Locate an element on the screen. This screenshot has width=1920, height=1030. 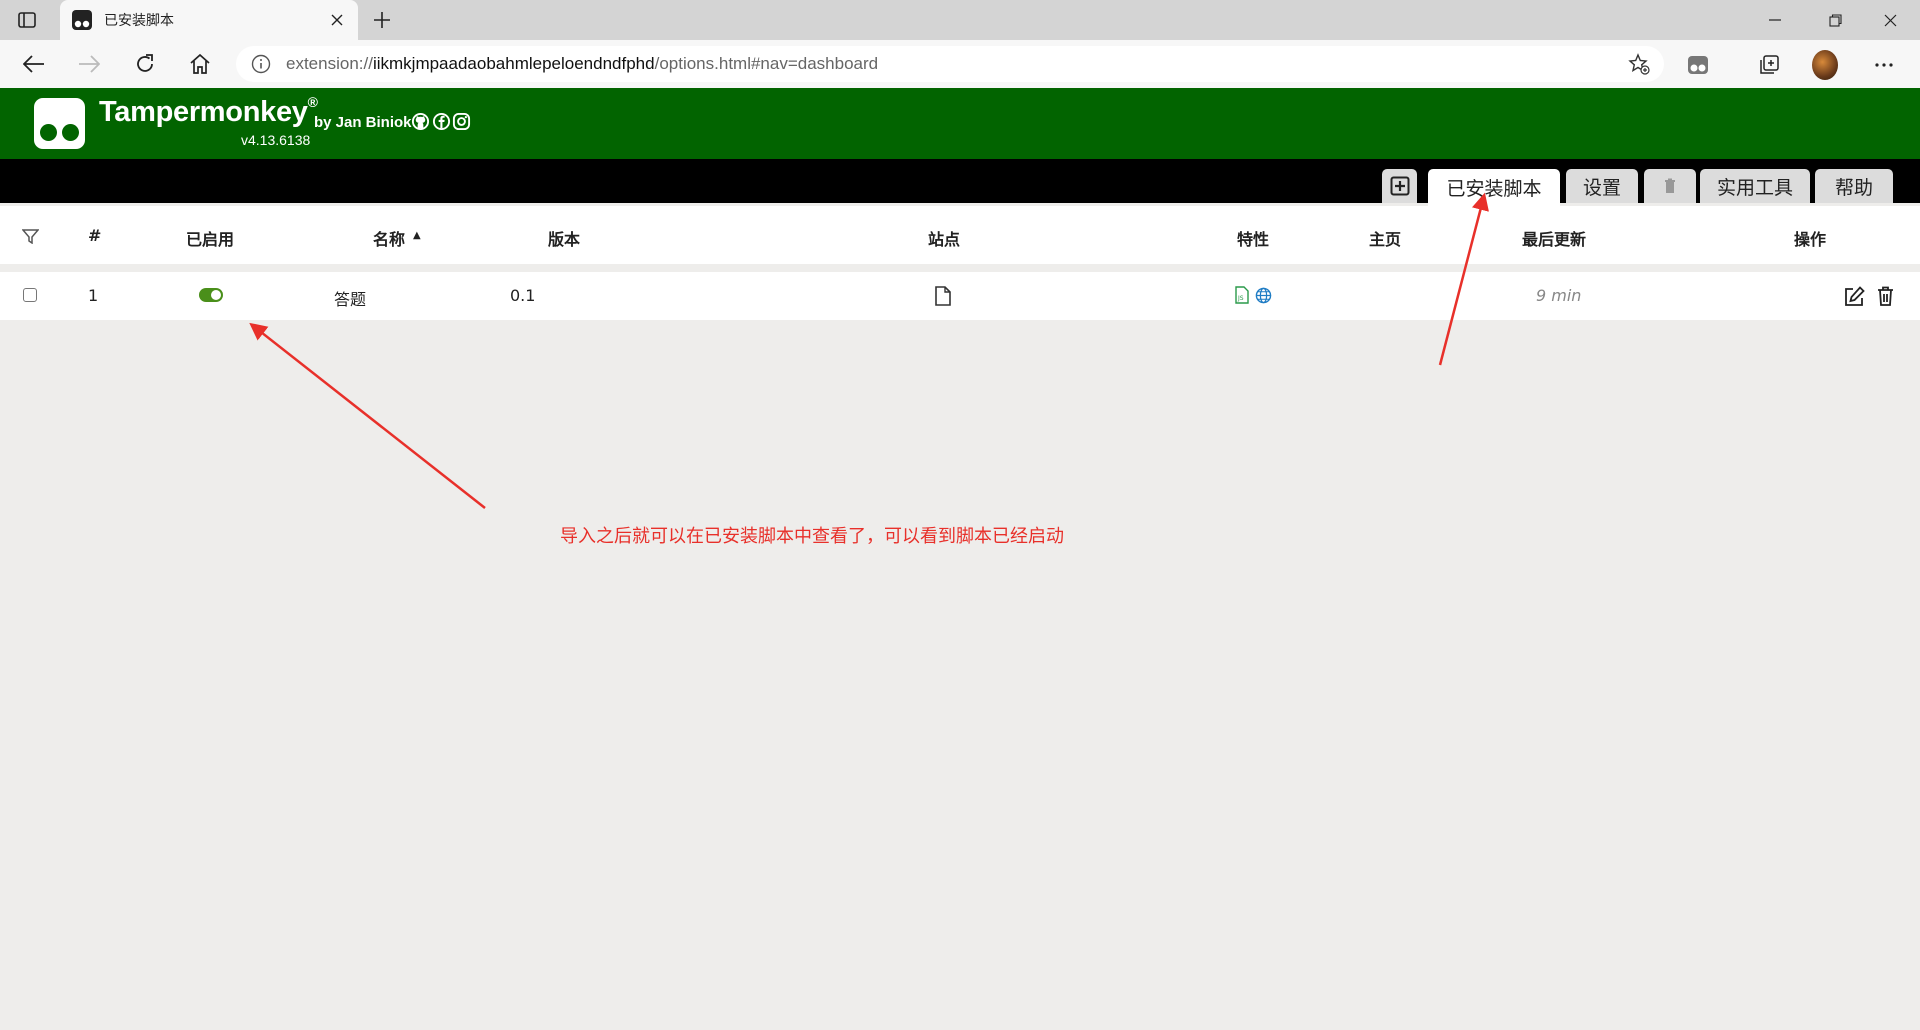
tab-actions-icon is located at coordinates (27, 20).